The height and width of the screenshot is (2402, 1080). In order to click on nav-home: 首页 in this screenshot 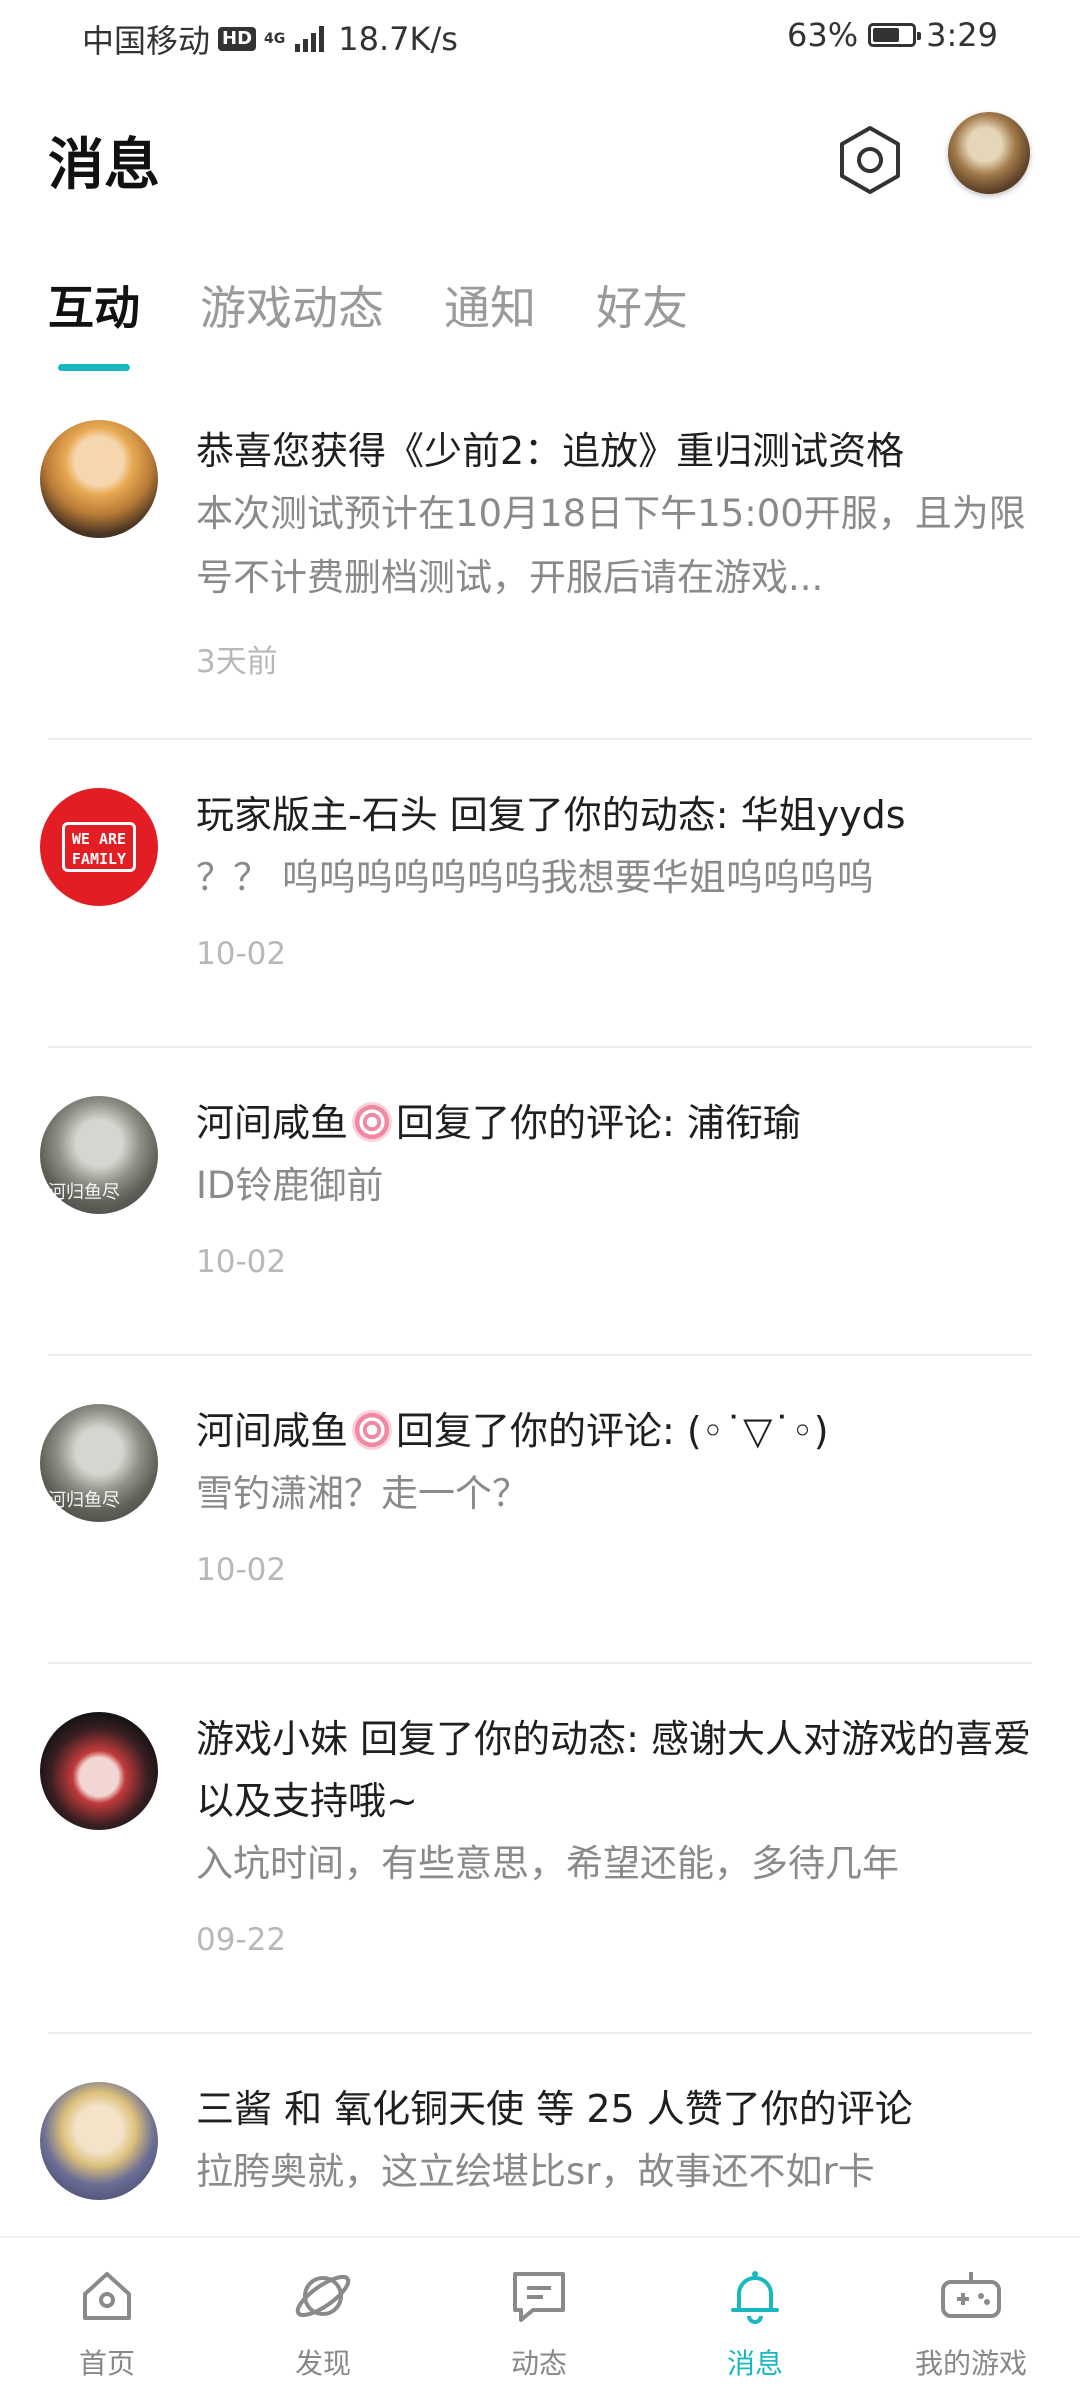, I will do `click(107, 2323)`.